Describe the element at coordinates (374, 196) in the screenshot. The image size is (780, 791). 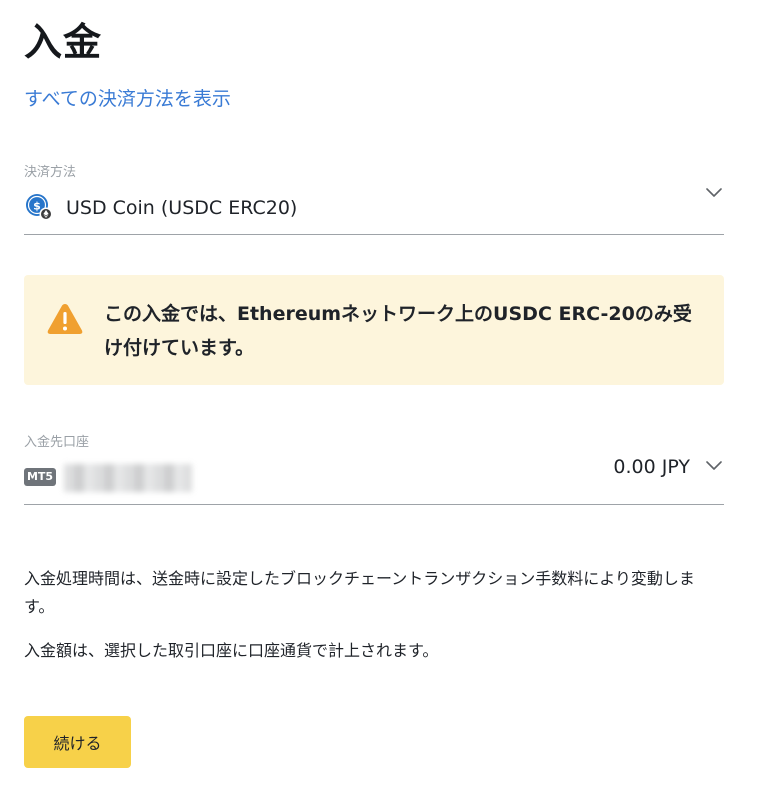
I see `payment-method-select: 決済方法 $ USD Coin (USDC ERC20)` at that location.